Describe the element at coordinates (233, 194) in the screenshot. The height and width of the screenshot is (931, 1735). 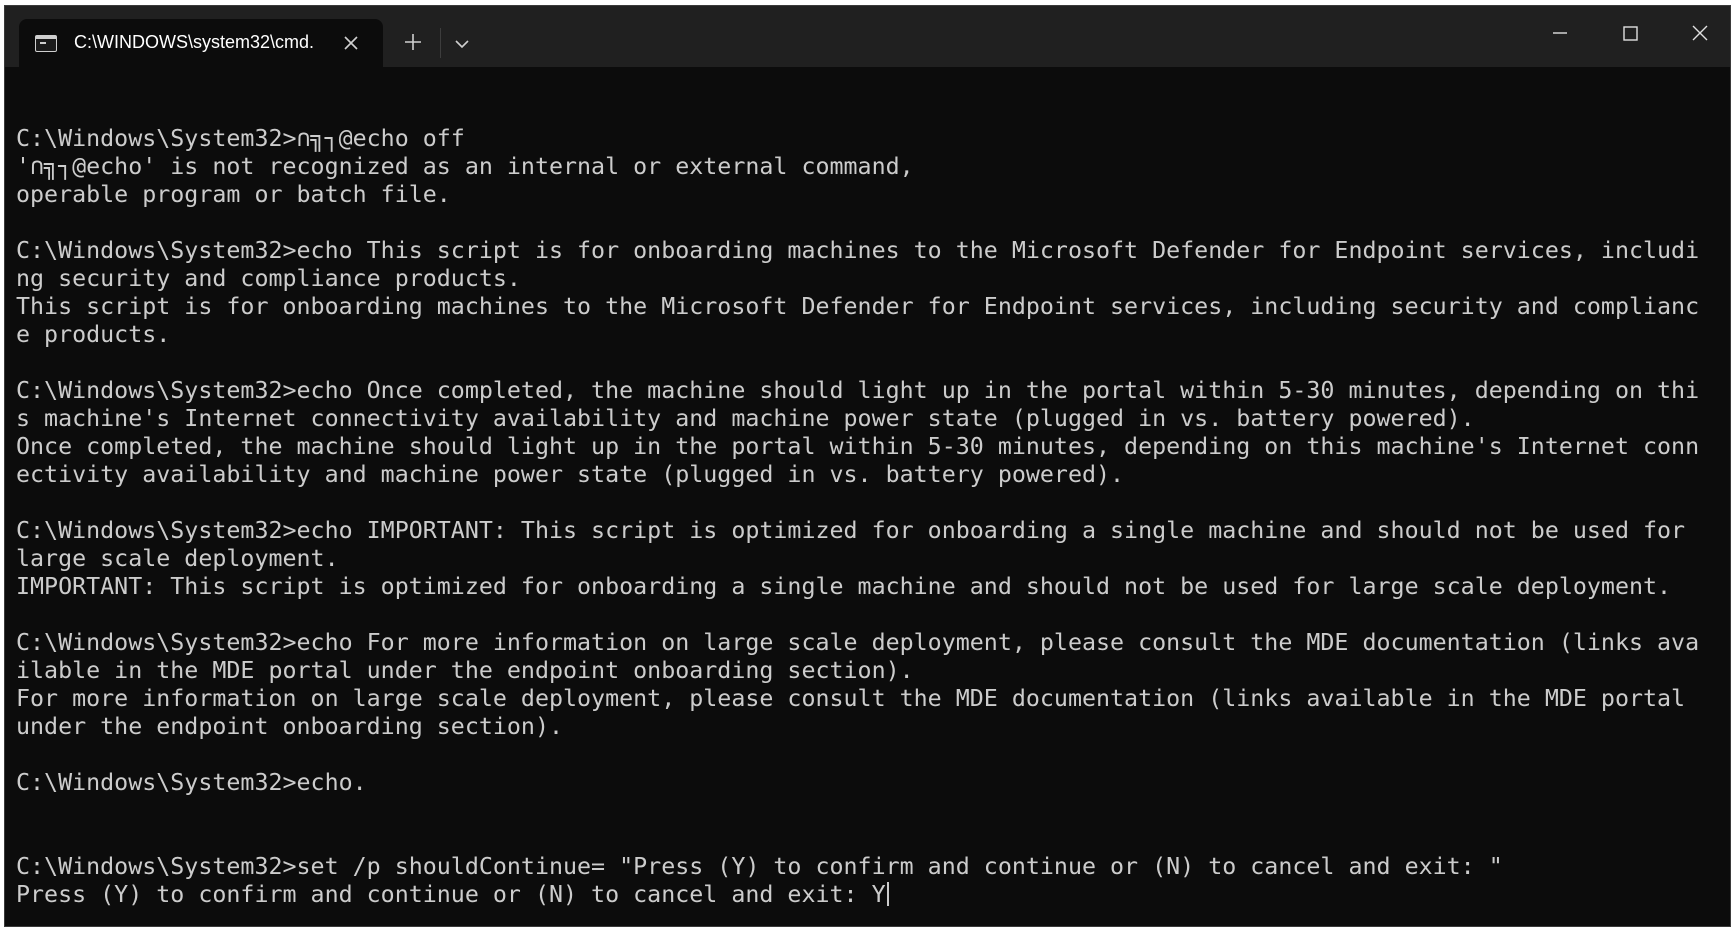
I see `console-line: operable program or batch file.` at that location.